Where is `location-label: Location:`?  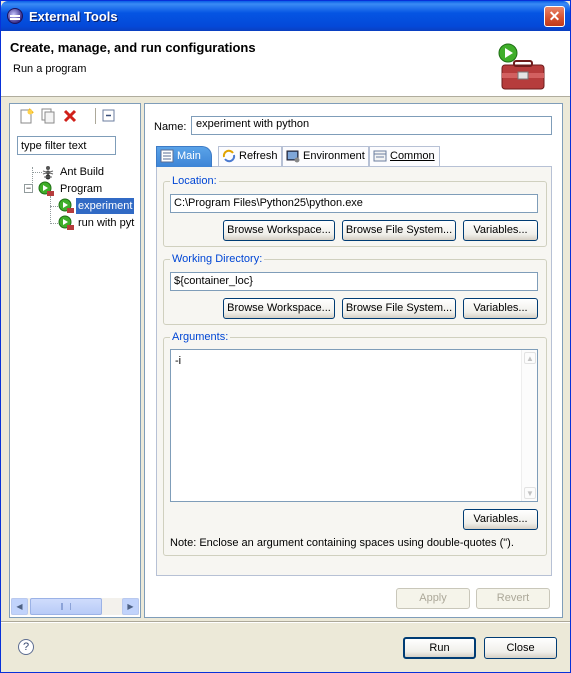
location-label: Location: is located at coordinates (194, 181).